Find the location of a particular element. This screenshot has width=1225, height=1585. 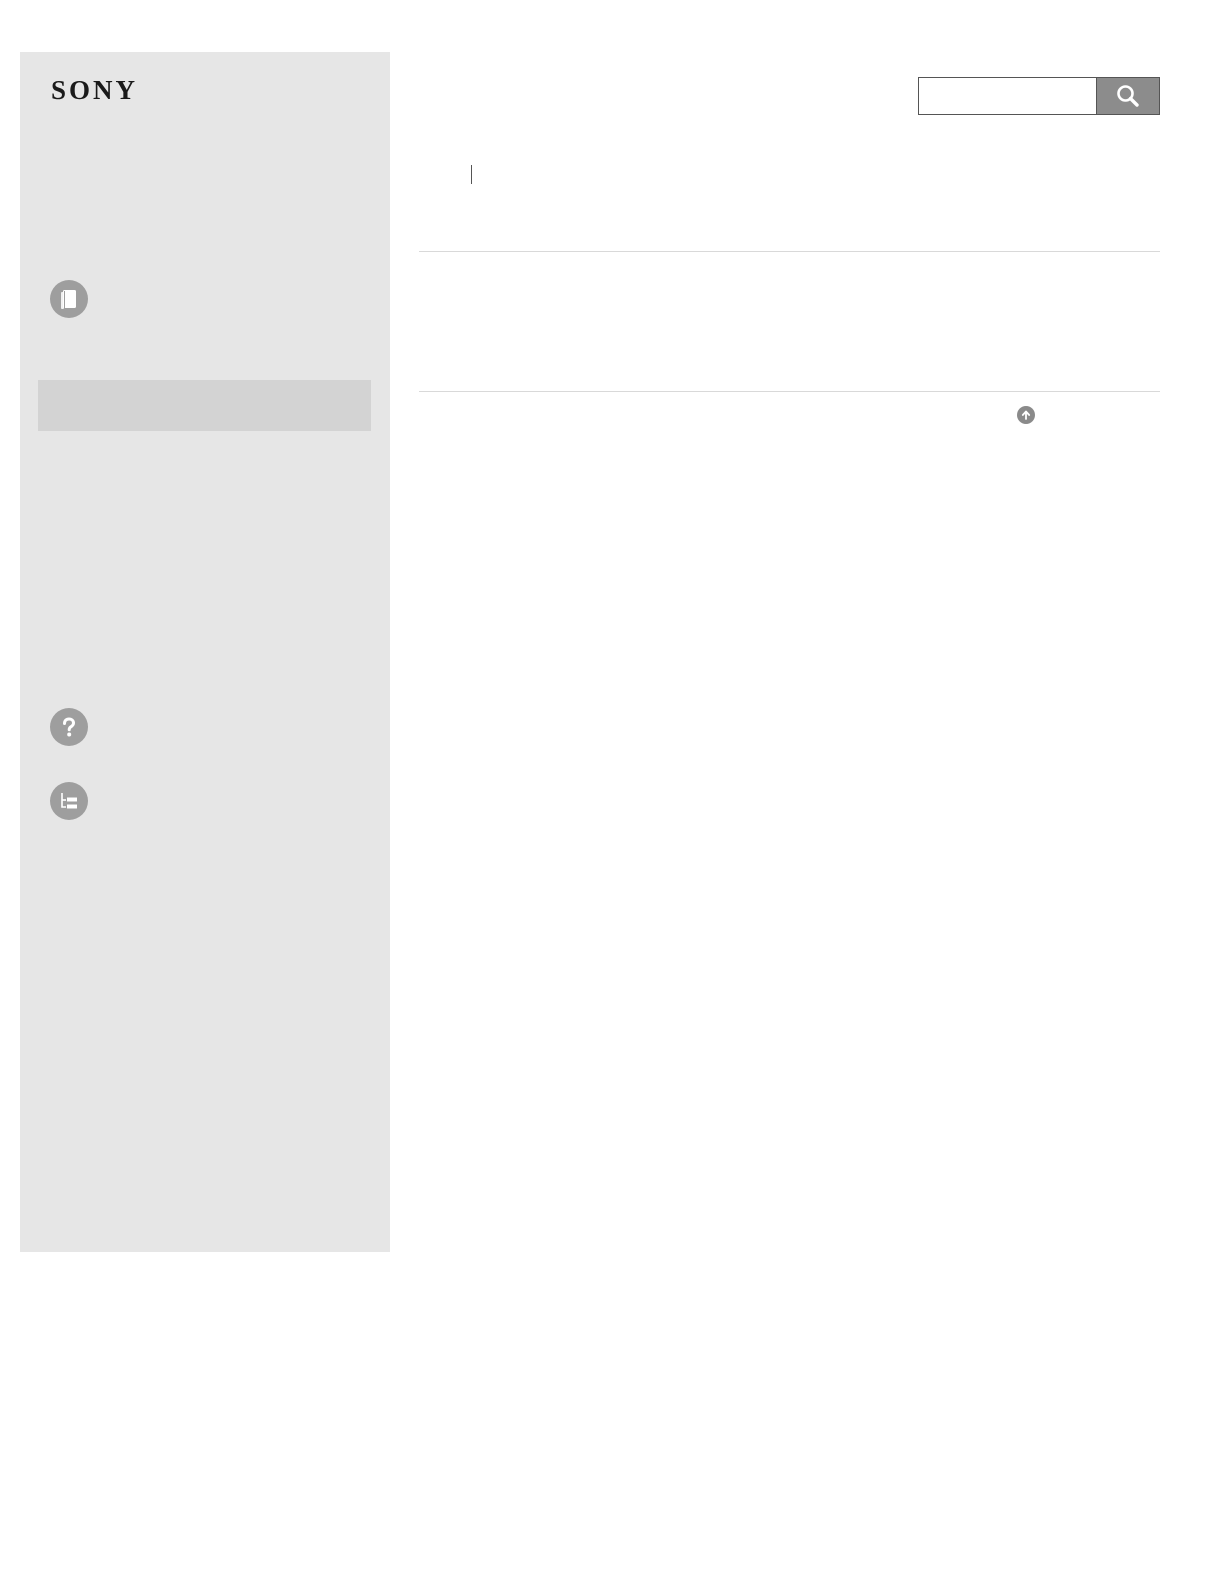

sidebar-selected-item is located at coordinates (204, 405).